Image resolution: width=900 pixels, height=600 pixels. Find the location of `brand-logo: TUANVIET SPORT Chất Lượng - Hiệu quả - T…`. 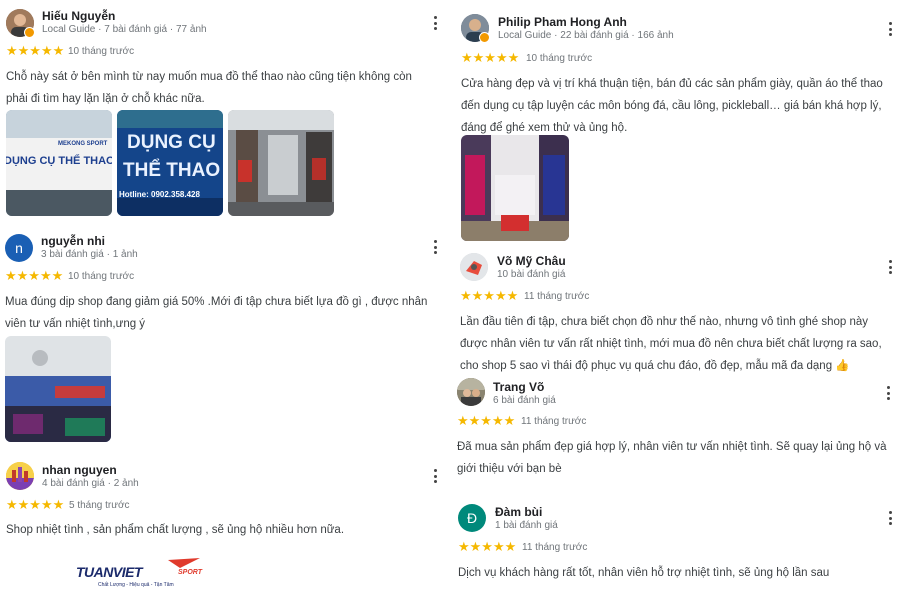

brand-logo: TUANVIET SPORT Chất Lượng - Hiệu quả - T… is located at coordinates (141, 574).